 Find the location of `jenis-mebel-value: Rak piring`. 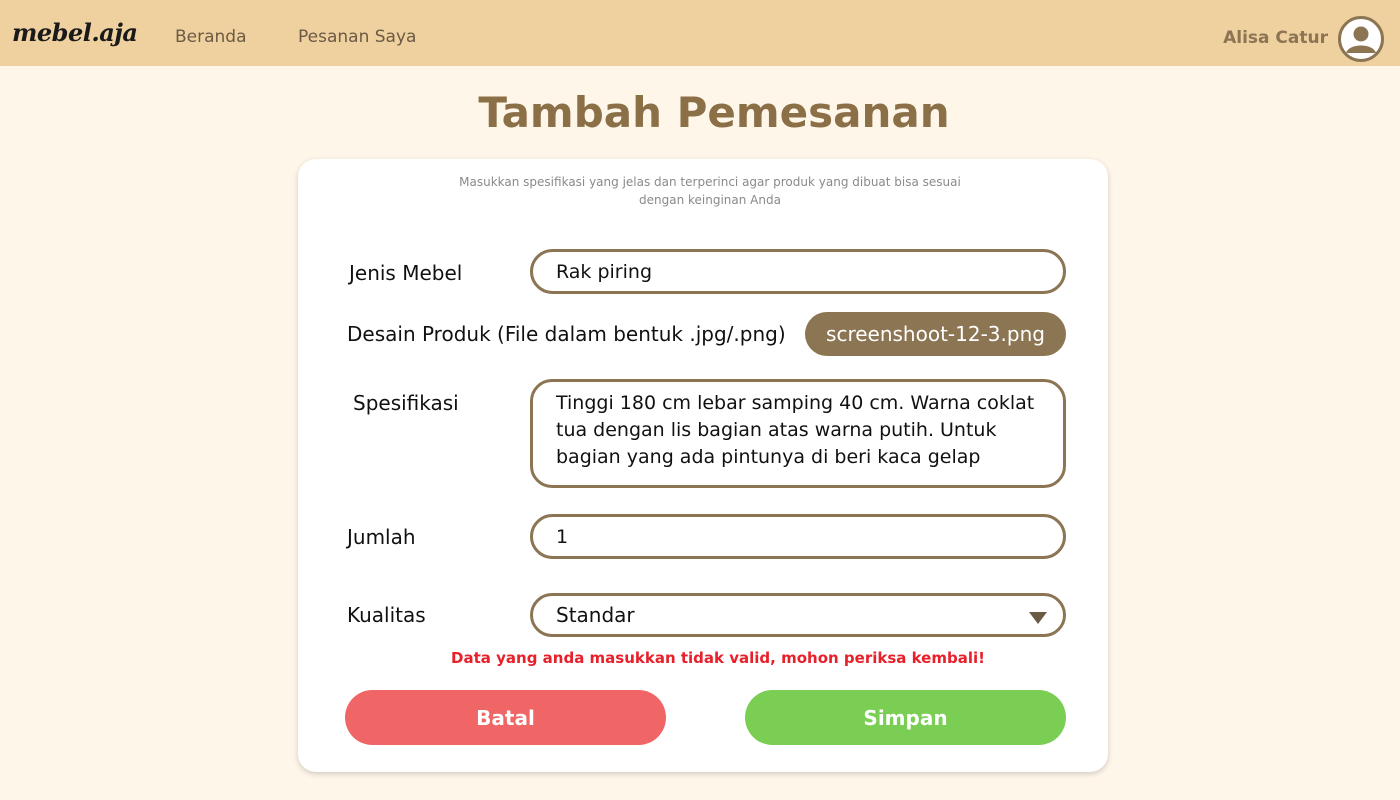

jenis-mebel-value: Rak piring is located at coordinates (604, 271).